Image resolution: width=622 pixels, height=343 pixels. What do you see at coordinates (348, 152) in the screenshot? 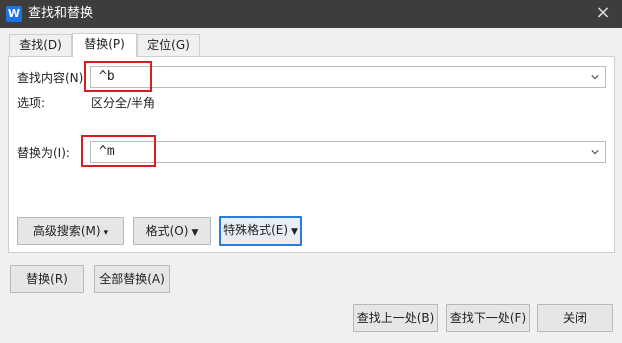
I see `replace-with-combo: ^m` at bounding box center [348, 152].